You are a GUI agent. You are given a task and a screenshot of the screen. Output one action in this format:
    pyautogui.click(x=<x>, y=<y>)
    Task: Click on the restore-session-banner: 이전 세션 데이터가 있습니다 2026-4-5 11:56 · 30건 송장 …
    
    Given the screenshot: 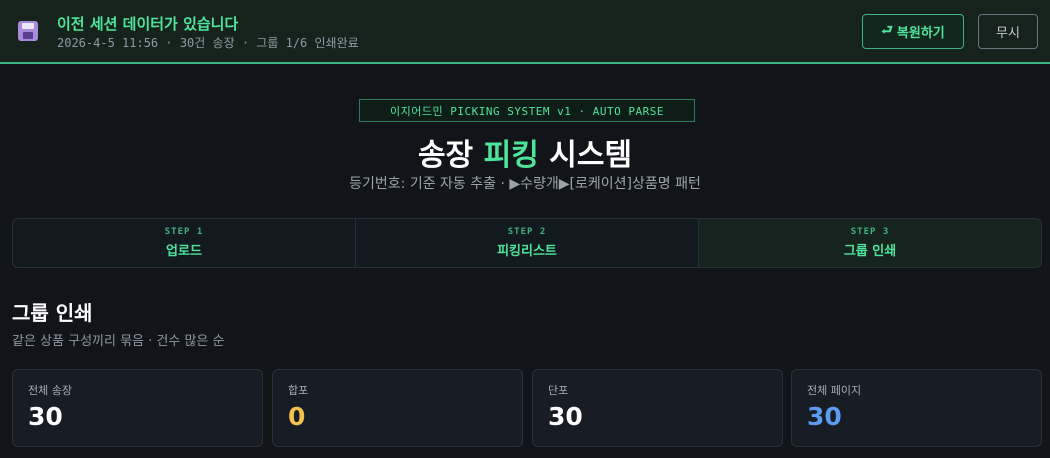 What is the action you would take?
    pyautogui.click(x=525, y=32)
    